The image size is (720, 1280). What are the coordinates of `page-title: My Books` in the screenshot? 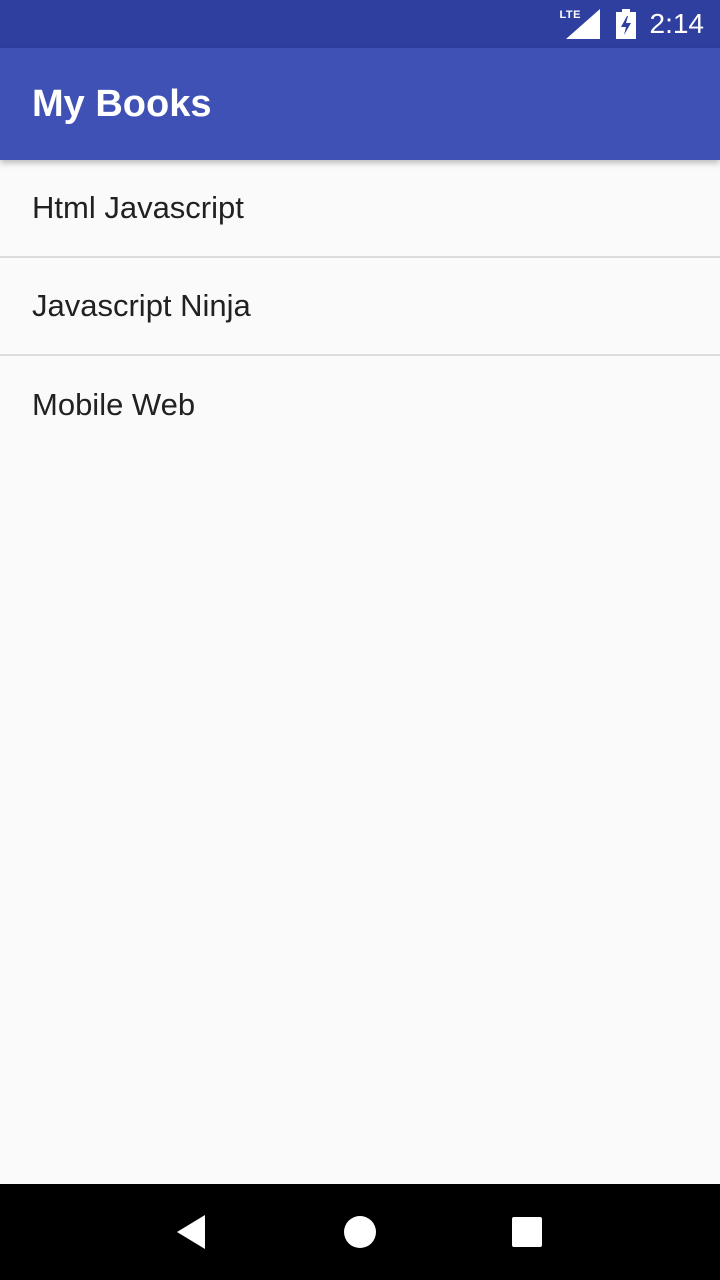 It's located at (122, 103).